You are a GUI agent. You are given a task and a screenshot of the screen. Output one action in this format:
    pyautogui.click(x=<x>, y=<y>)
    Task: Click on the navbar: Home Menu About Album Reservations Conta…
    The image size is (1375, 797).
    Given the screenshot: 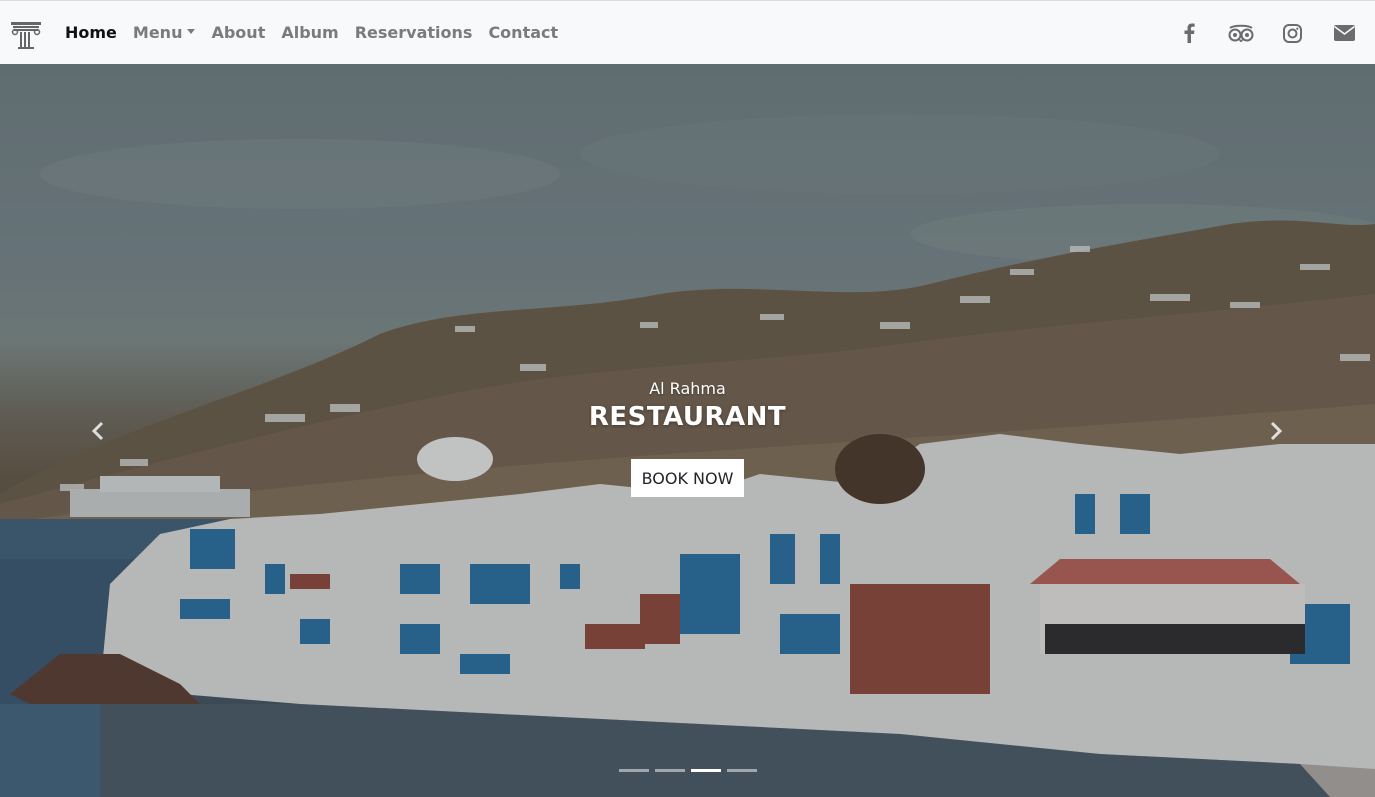 What is the action you would take?
    pyautogui.click(x=687, y=32)
    